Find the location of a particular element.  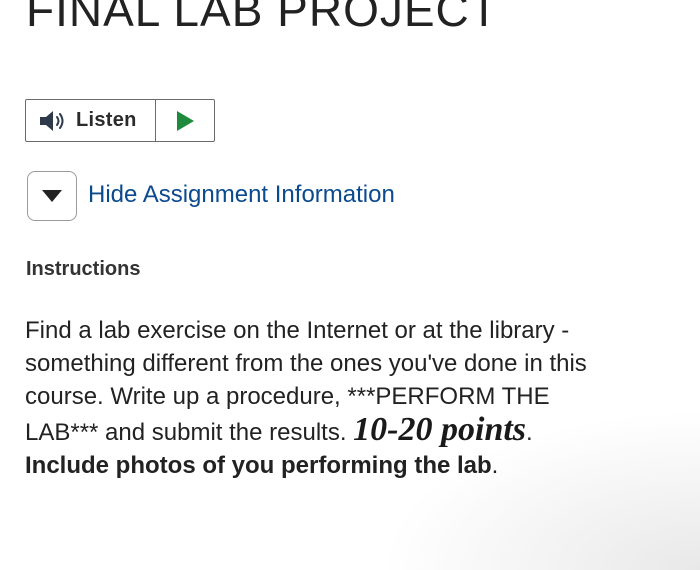

hide-assignment-toggle-button is located at coordinates (52, 196).